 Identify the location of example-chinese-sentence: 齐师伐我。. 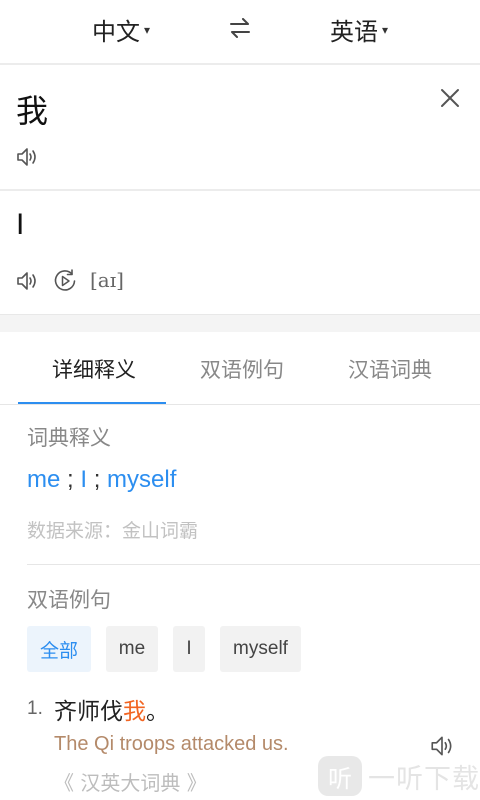
(111, 709).